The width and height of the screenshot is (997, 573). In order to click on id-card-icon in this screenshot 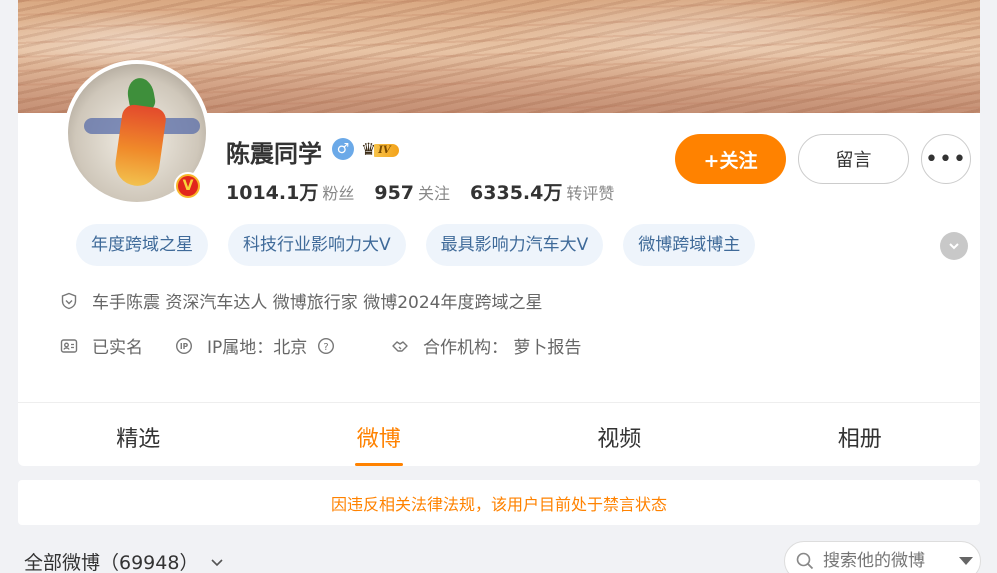, I will do `click(69, 345)`.